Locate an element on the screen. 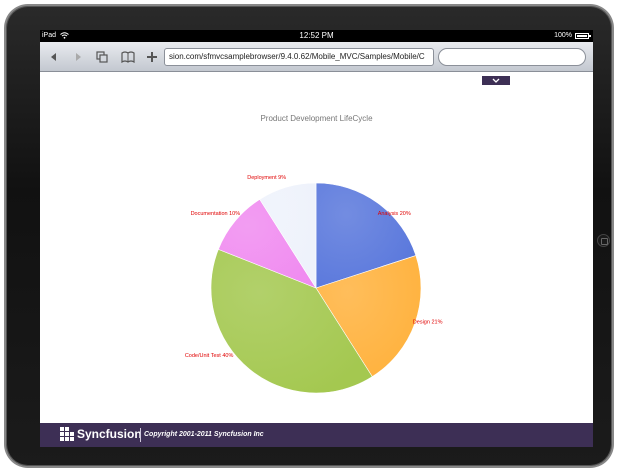  syncfusion-logo: Syncfusion is located at coordinates (101, 434).